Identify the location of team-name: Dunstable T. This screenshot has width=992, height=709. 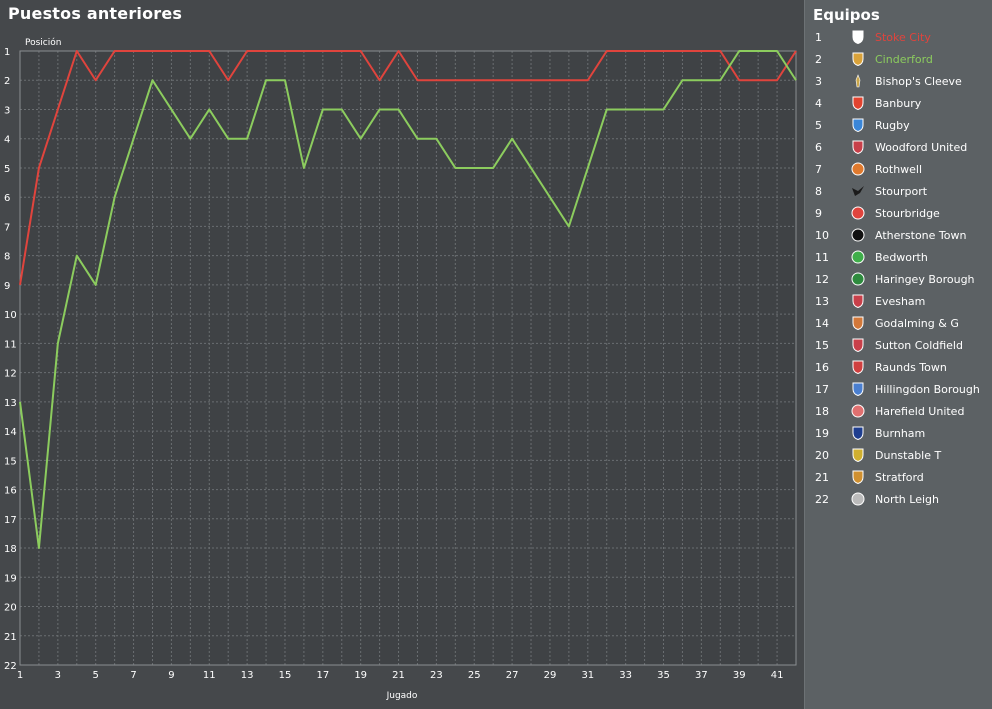
(908, 455).